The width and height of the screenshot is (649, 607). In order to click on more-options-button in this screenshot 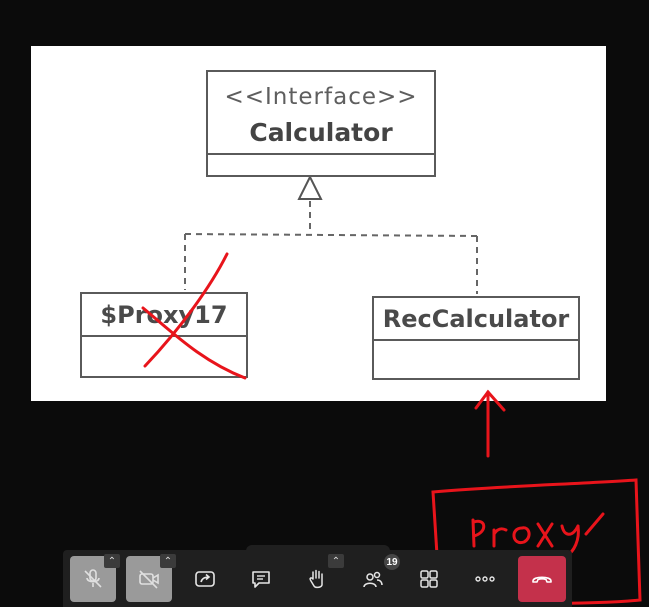, I will do `click(485, 579)`.